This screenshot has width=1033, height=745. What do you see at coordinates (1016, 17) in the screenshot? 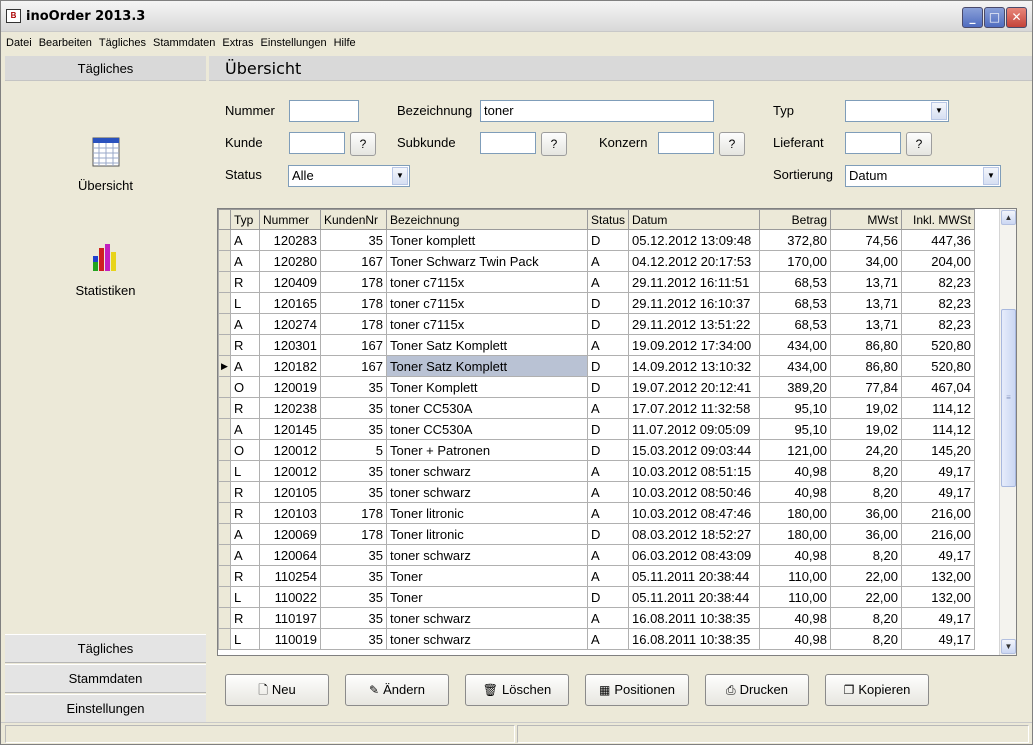
I see `close-button: ✕` at bounding box center [1016, 17].